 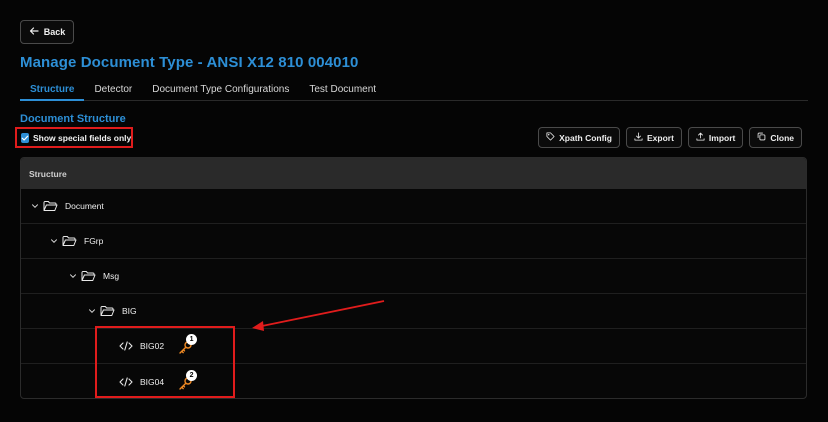 What do you see at coordinates (413, 241) in the screenshot?
I see `tree-node-fgrp: FGrp` at bounding box center [413, 241].